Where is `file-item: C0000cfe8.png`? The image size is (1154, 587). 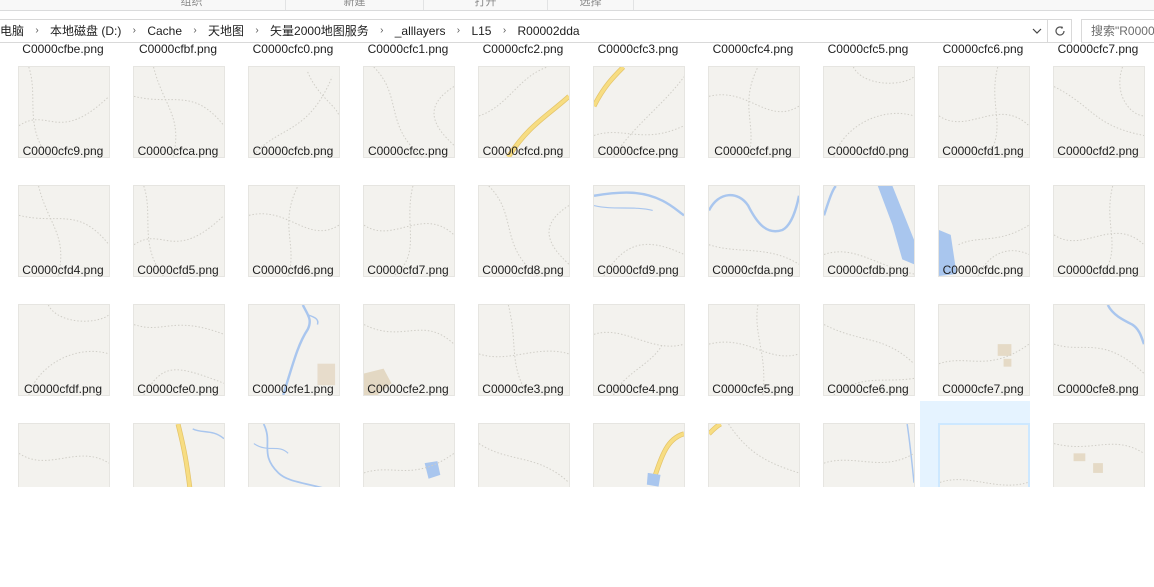 file-item: C0000cfe8.png is located at coordinates (1090, 341).